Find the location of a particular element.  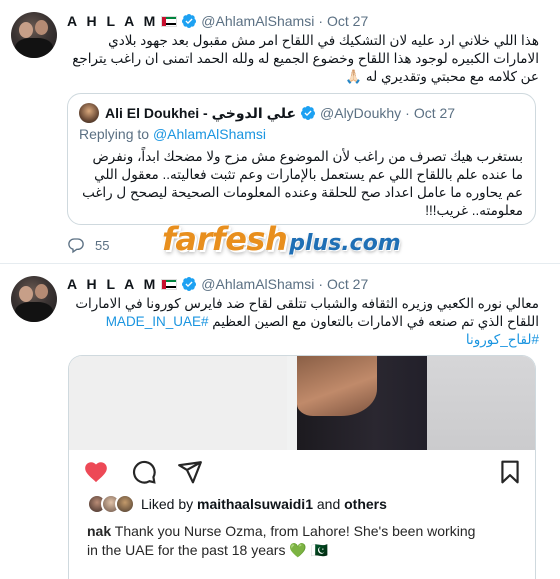

replying-to-label: Replying to is located at coordinates (114, 134).